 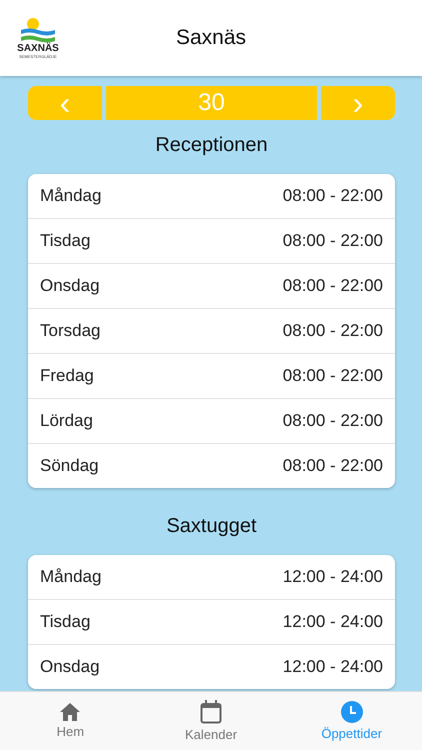 What do you see at coordinates (70, 712) in the screenshot?
I see `home-icon` at bounding box center [70, 712].